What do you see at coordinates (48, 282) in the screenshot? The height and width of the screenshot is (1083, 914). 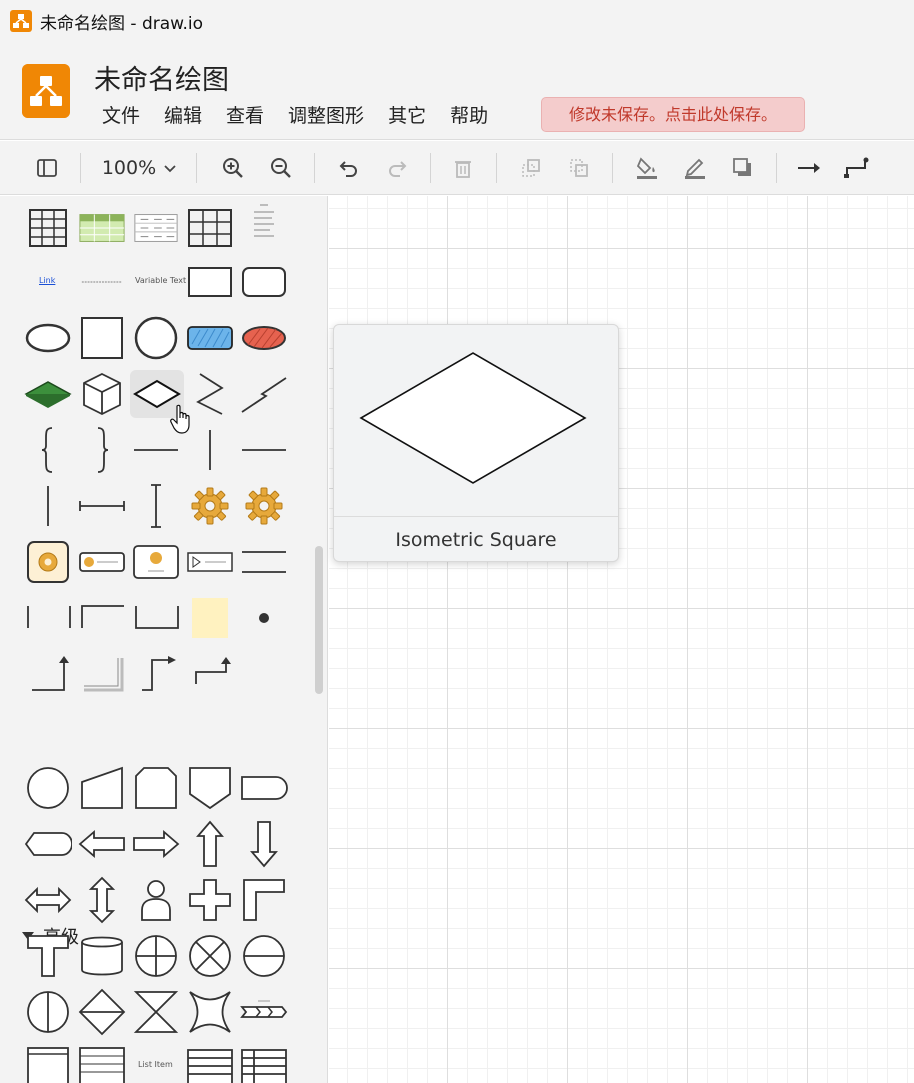 I see `shape-link: Link` at bounding box center [48, 282].